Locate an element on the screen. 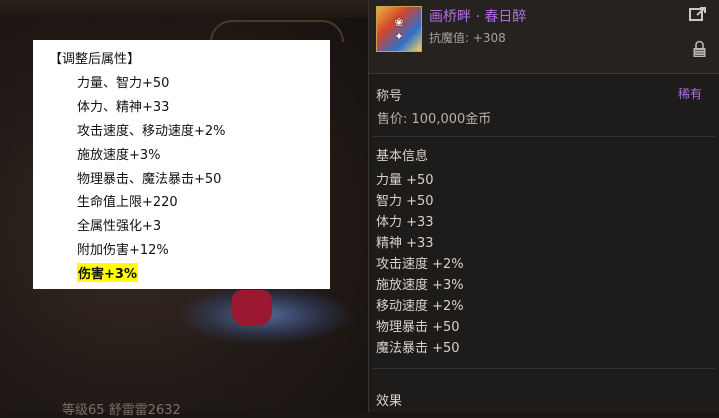  stat-line: 移动速度 +2% is located at coordinates (420, 306).